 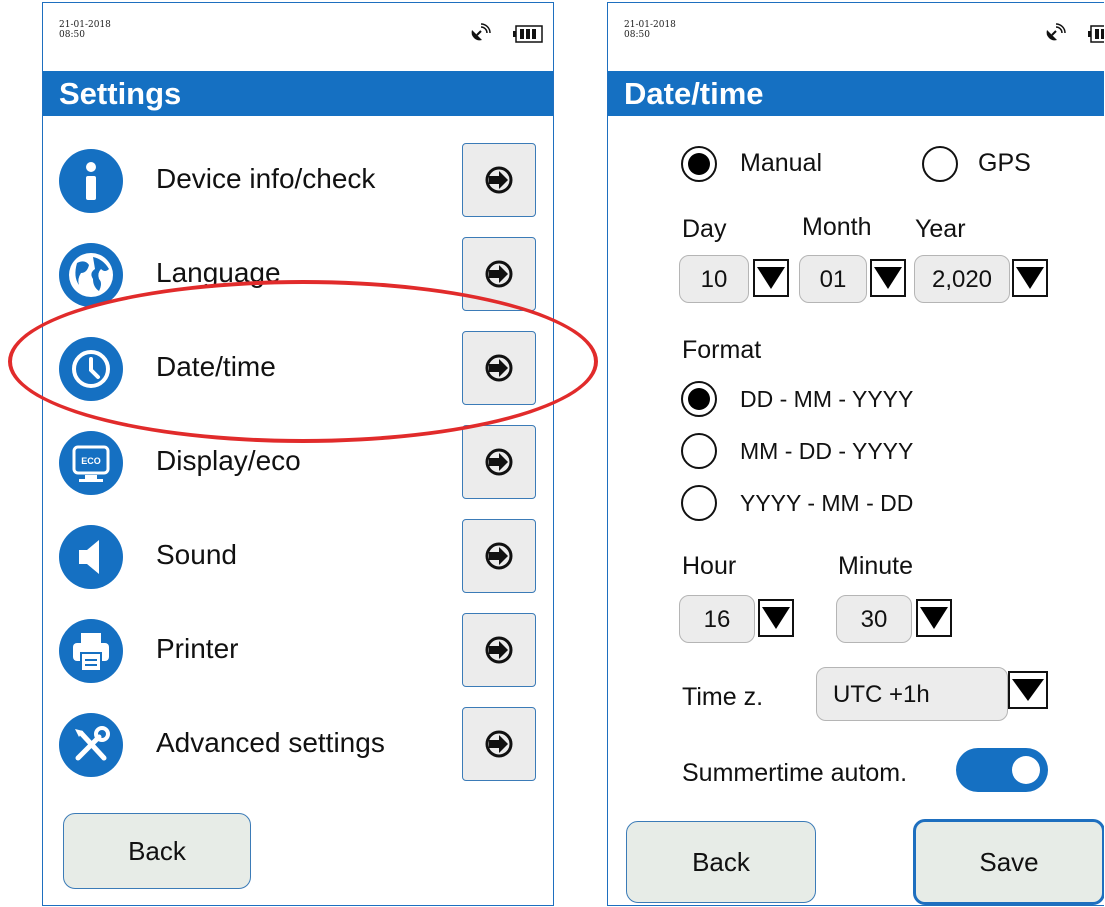 I want to click on month-dropdown-button, so click(x=888, y=278).